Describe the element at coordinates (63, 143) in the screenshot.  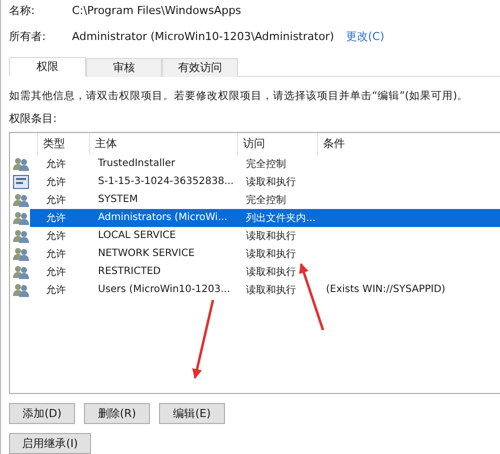
I see `column-header: 类型` at that location.